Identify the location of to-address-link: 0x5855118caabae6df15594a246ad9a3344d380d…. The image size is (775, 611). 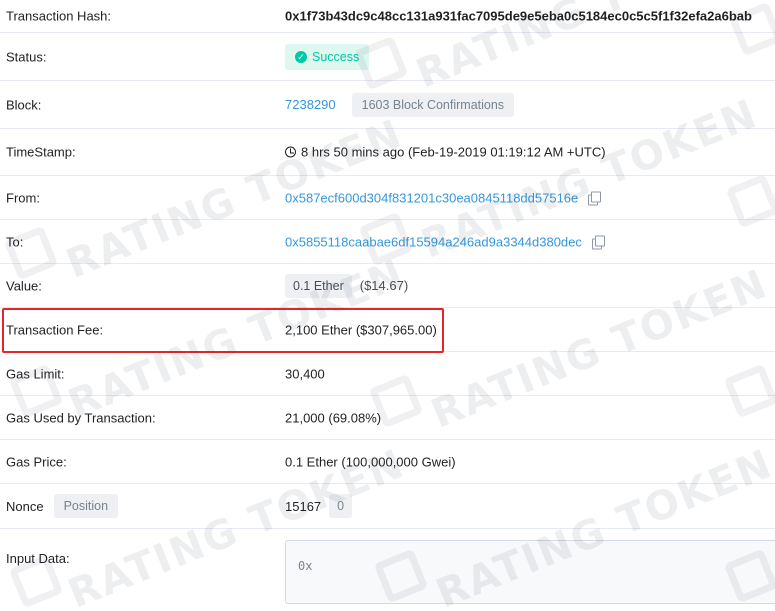
(433, 241).